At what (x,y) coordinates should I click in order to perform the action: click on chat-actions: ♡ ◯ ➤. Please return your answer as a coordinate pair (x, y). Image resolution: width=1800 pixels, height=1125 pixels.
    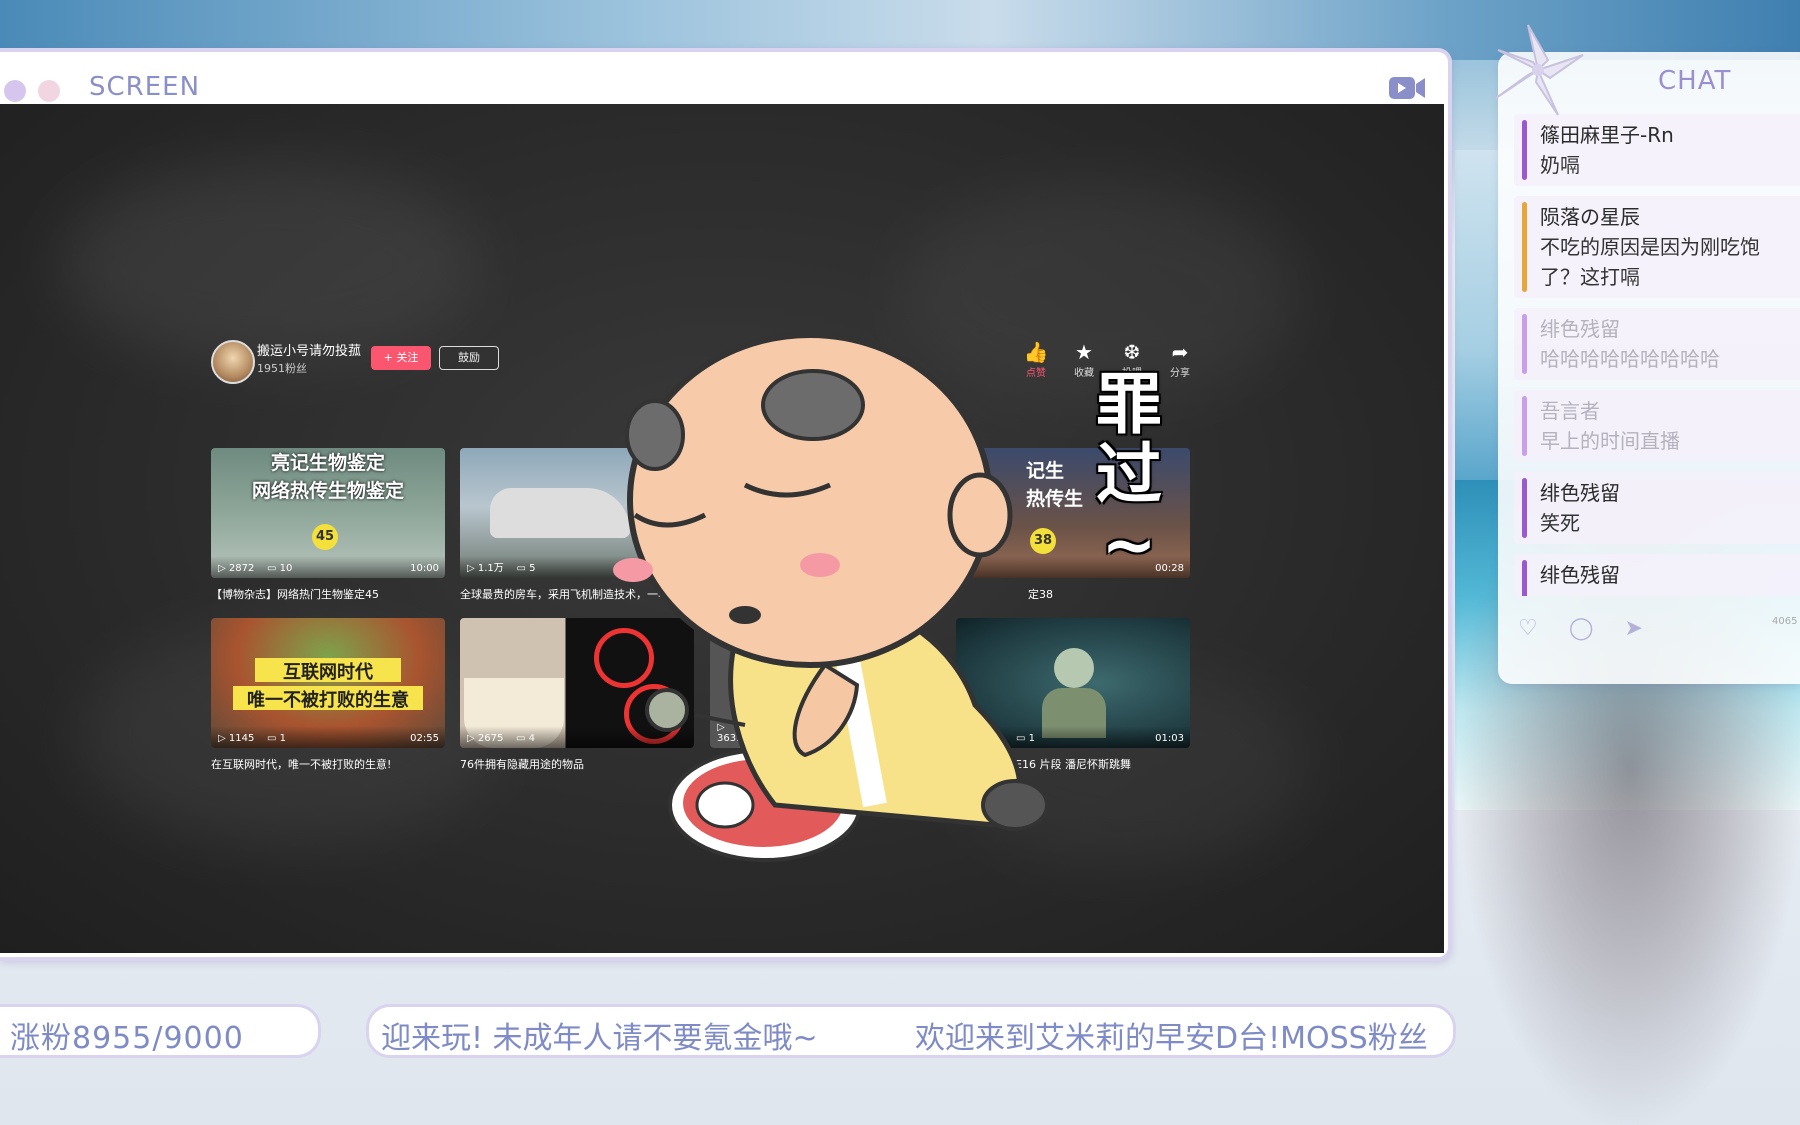
    Looking at the image, I should click on (1658, 628).